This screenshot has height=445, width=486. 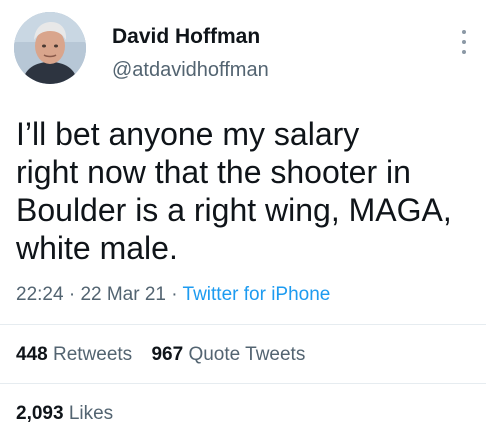 I want to click on retweets-stat: 448 Retweets, so click(x=74, y=355).